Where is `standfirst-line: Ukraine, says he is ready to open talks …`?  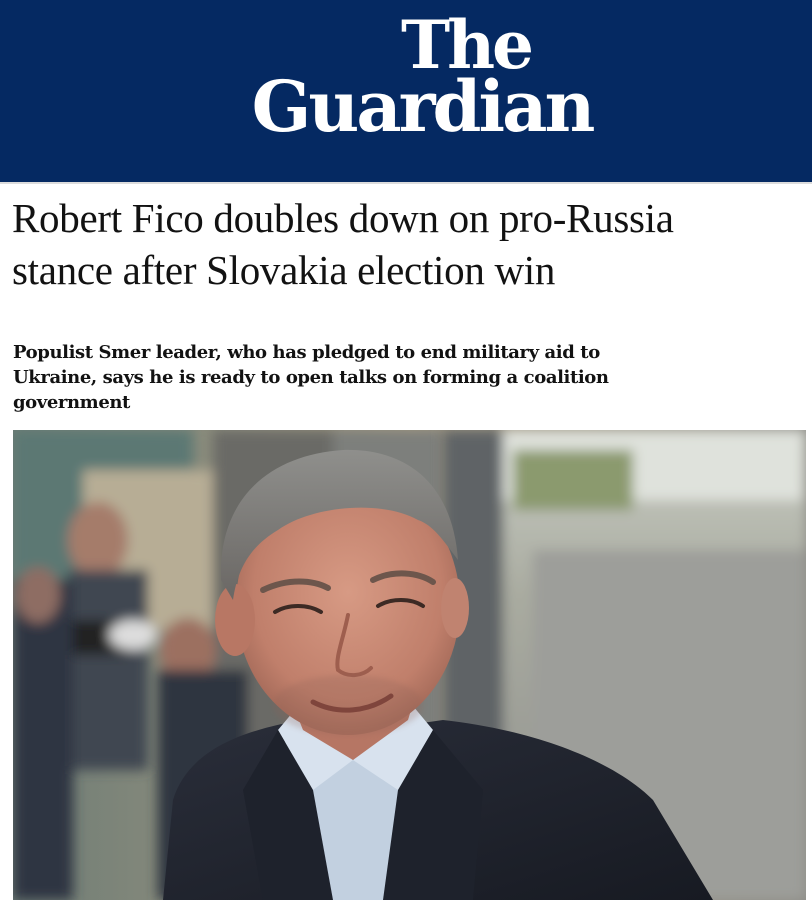
standfirst-line: Ukraine, says he is ready to open talks … is located at coordinates (311, 377).